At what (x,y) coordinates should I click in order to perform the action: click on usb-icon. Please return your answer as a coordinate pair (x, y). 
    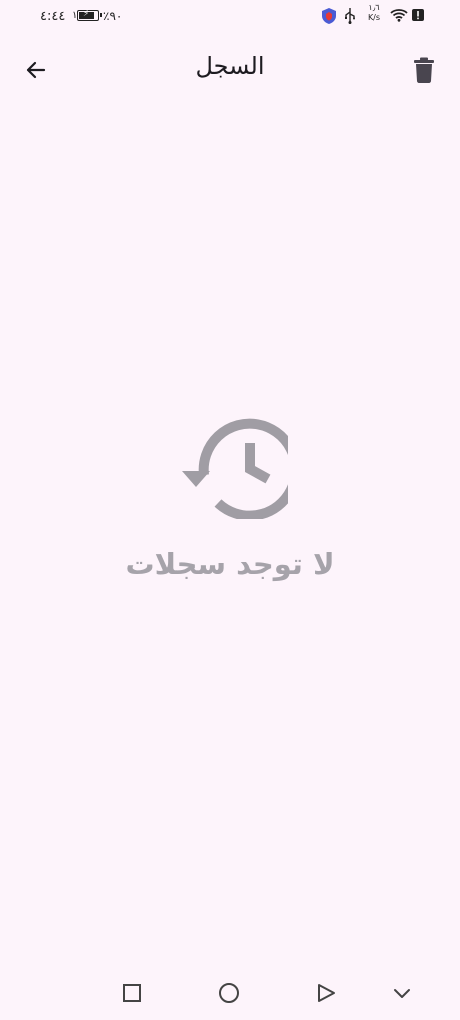
    Looking at the image, I should click on (350, 16).